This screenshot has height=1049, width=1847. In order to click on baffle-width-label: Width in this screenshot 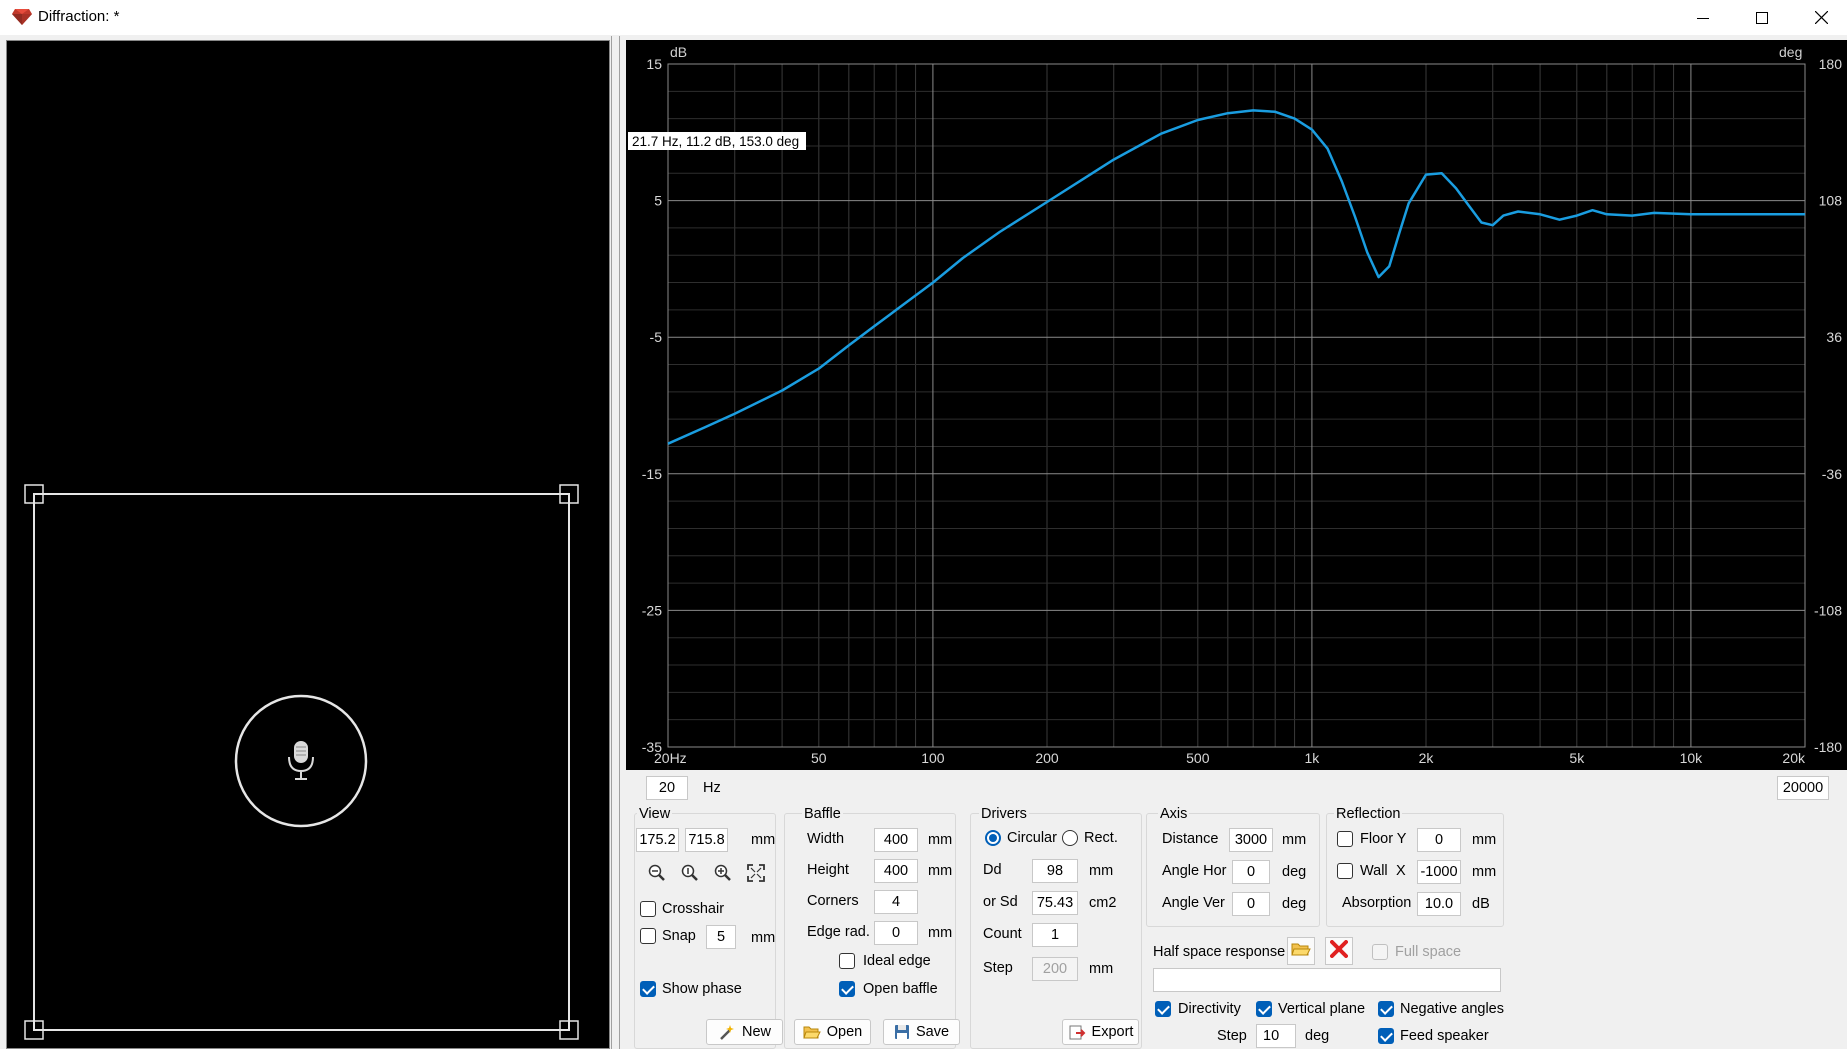, I will do `click(826, 839)`.